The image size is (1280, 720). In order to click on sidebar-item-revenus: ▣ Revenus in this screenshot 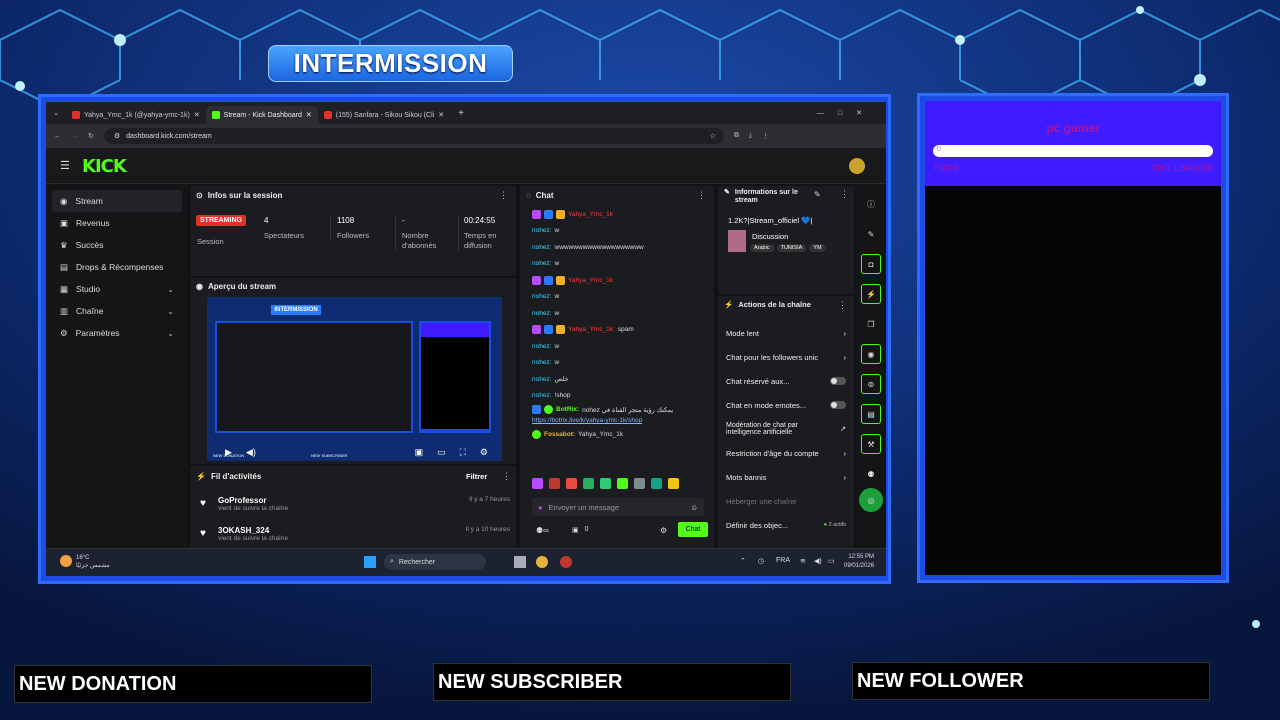, I will do `click(117, 223)`.